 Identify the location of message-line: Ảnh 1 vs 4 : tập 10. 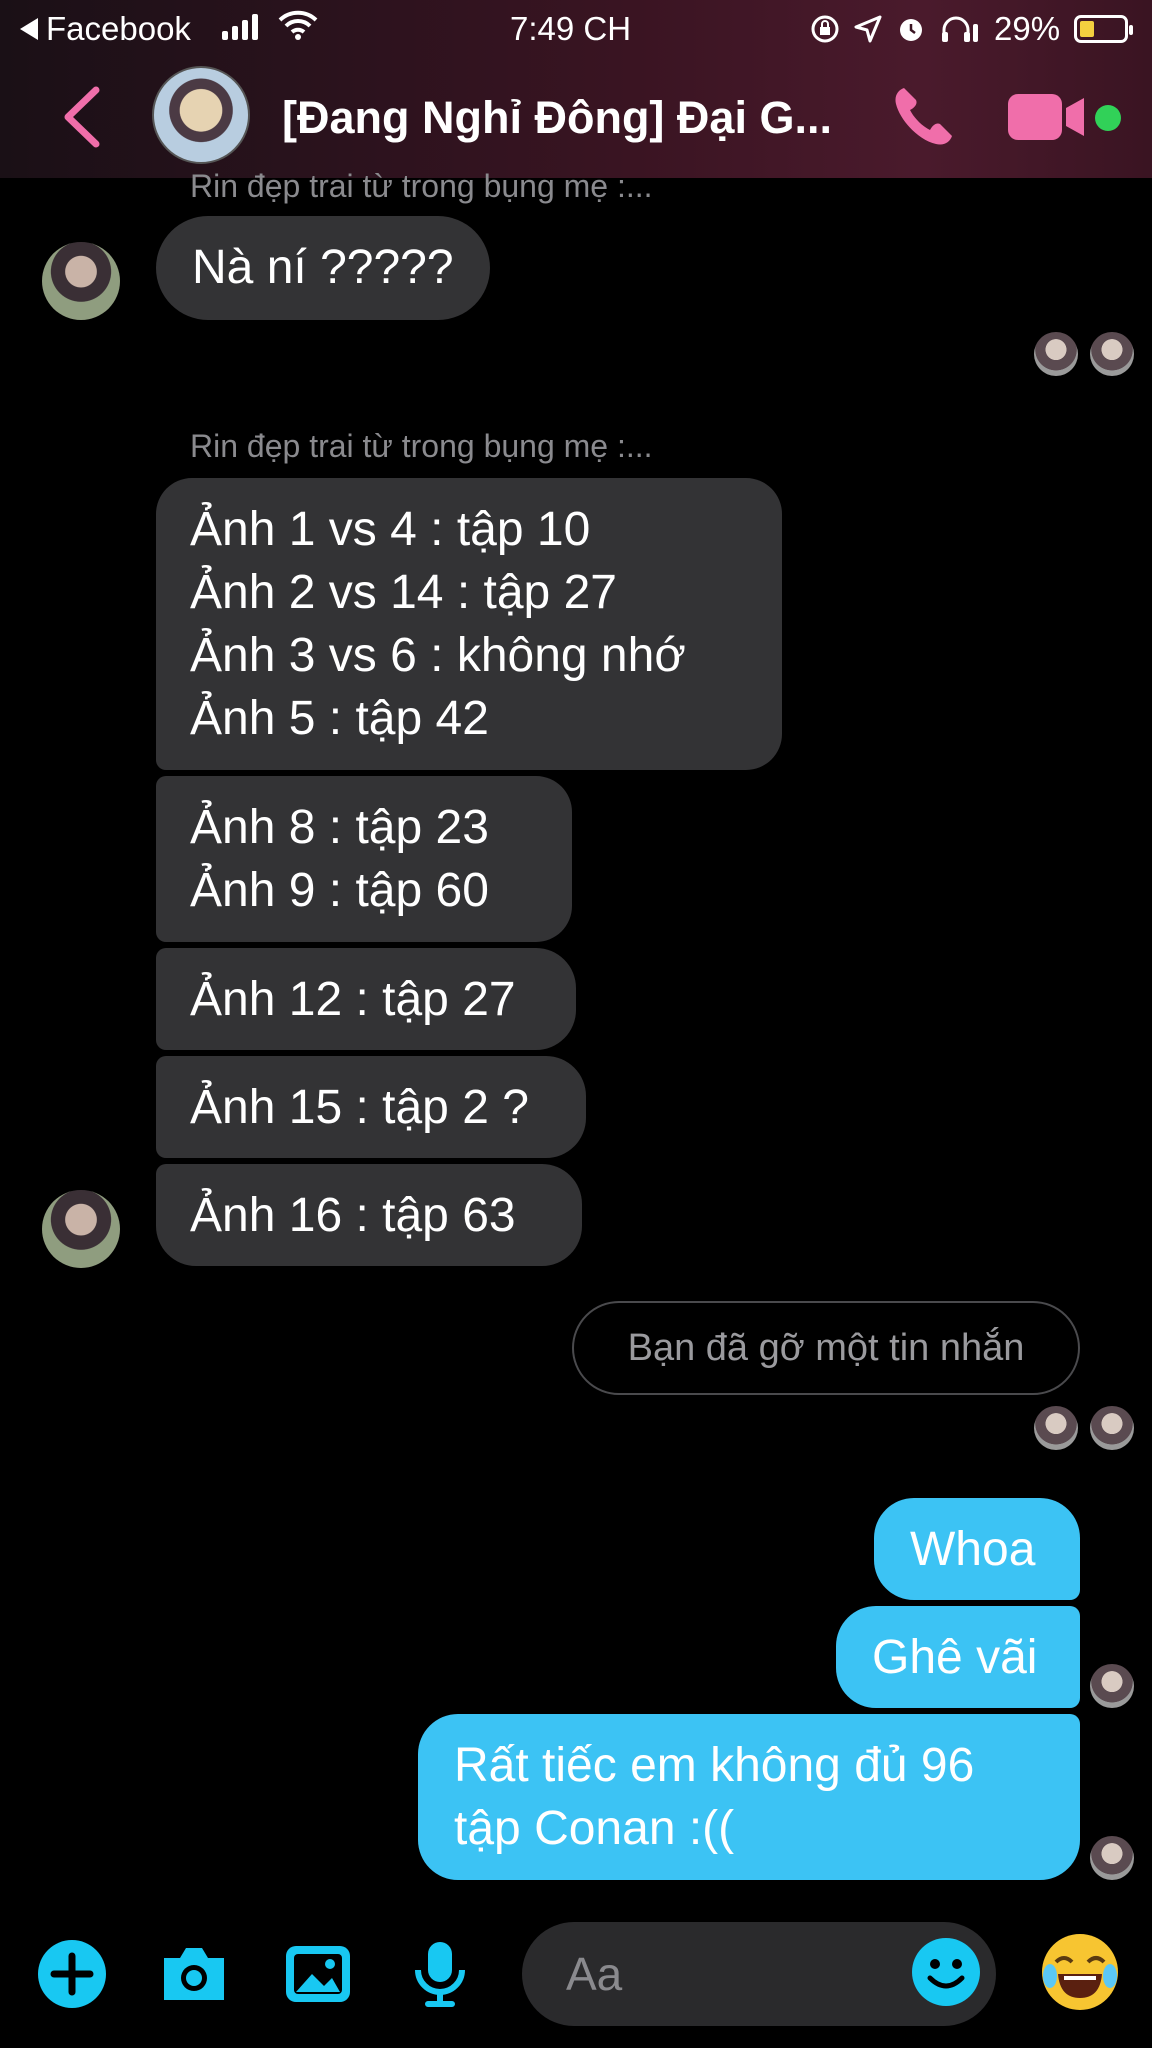
(390, 529).